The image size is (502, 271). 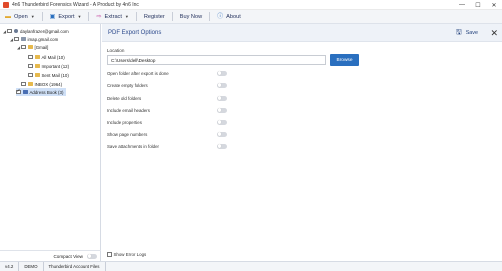 I want to click on address-book-icon, so click(x=25, y=92).